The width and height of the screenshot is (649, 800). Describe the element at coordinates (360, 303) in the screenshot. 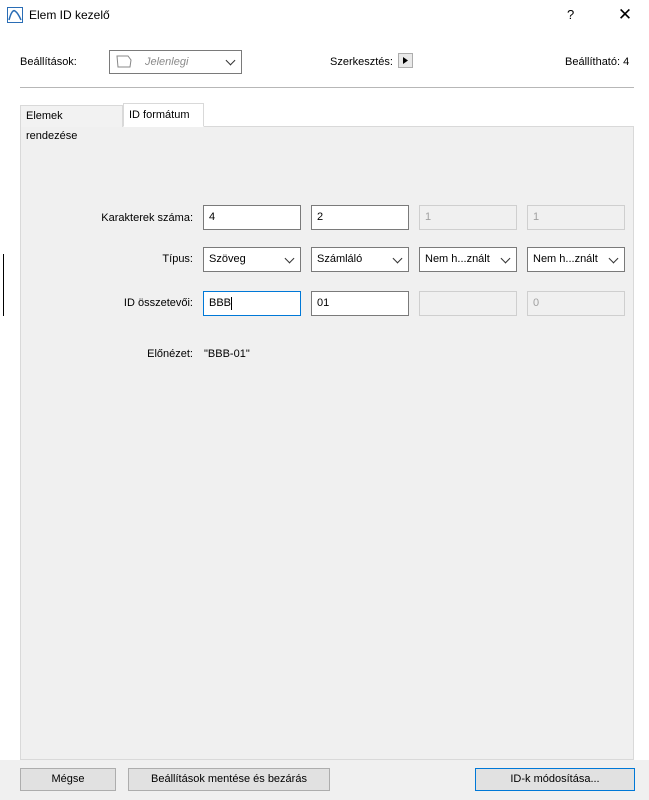

I see `parts-field-2: 01` at that location.